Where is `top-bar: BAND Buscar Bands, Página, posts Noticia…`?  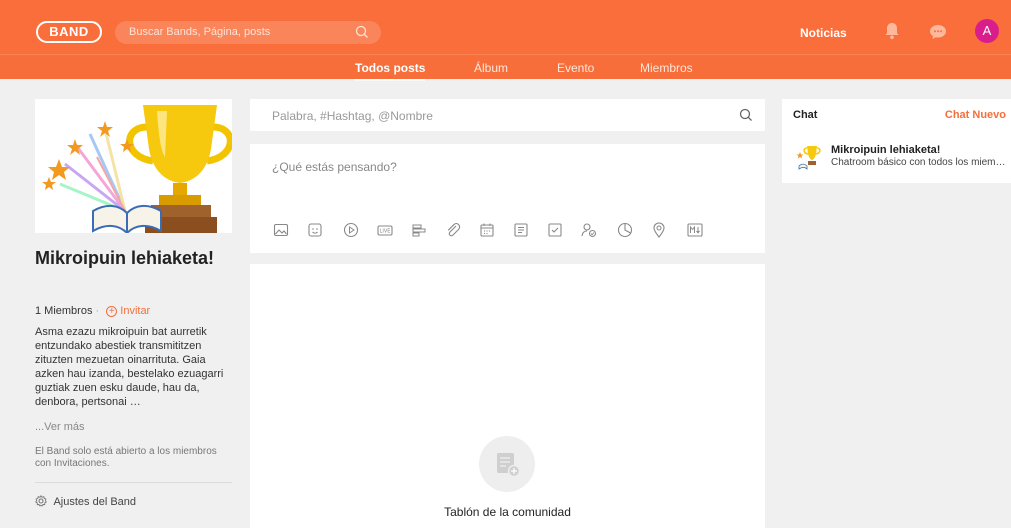
top-bar: BAND Buscar Bands, Página, posts Noticia… is located at coordinates (505, 27).